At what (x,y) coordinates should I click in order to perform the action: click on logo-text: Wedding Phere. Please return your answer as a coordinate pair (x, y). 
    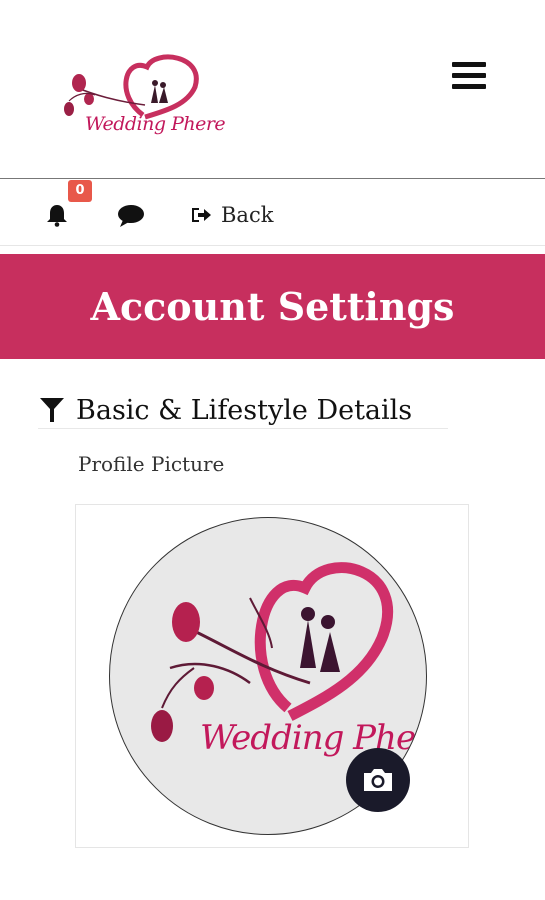
    Looking at the image, I should click on (155, 124).